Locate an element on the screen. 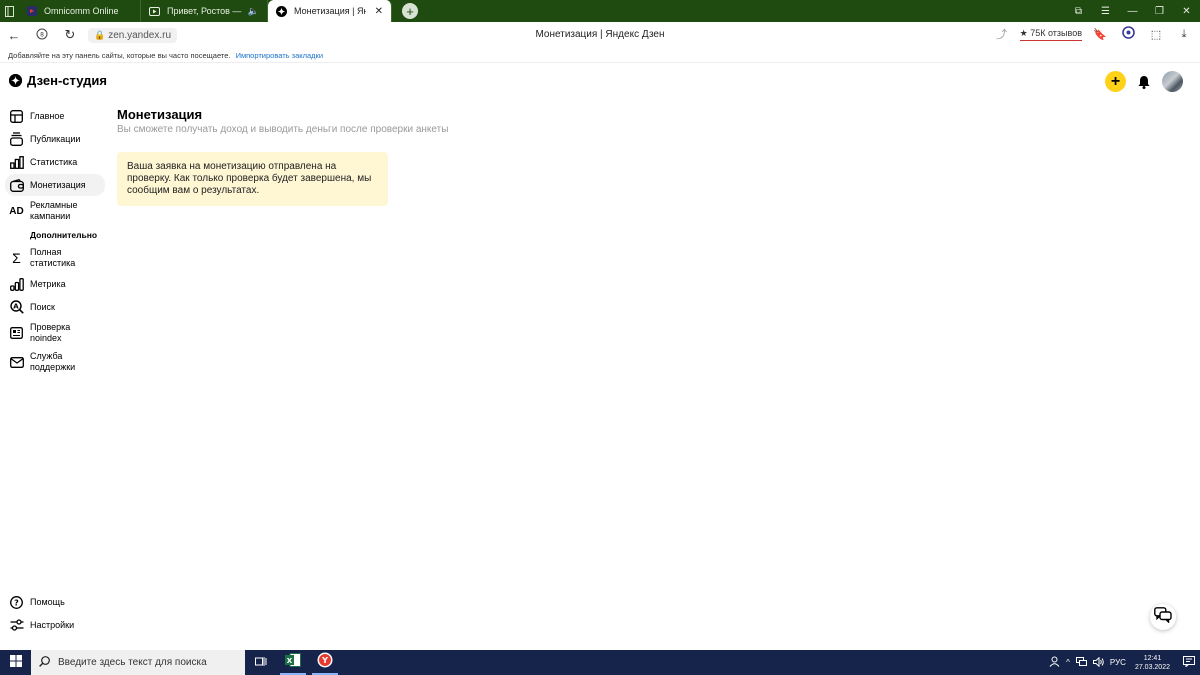 This screenshot has height=675, width=1200. minimize-icon: — is located at coordinates (1132, 11).